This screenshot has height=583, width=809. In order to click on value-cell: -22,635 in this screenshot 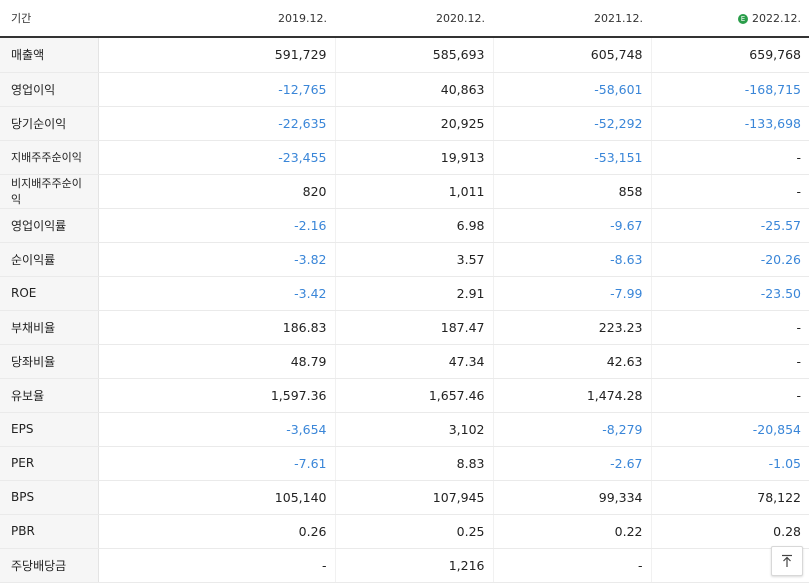, I will do `click(217, 123)`.